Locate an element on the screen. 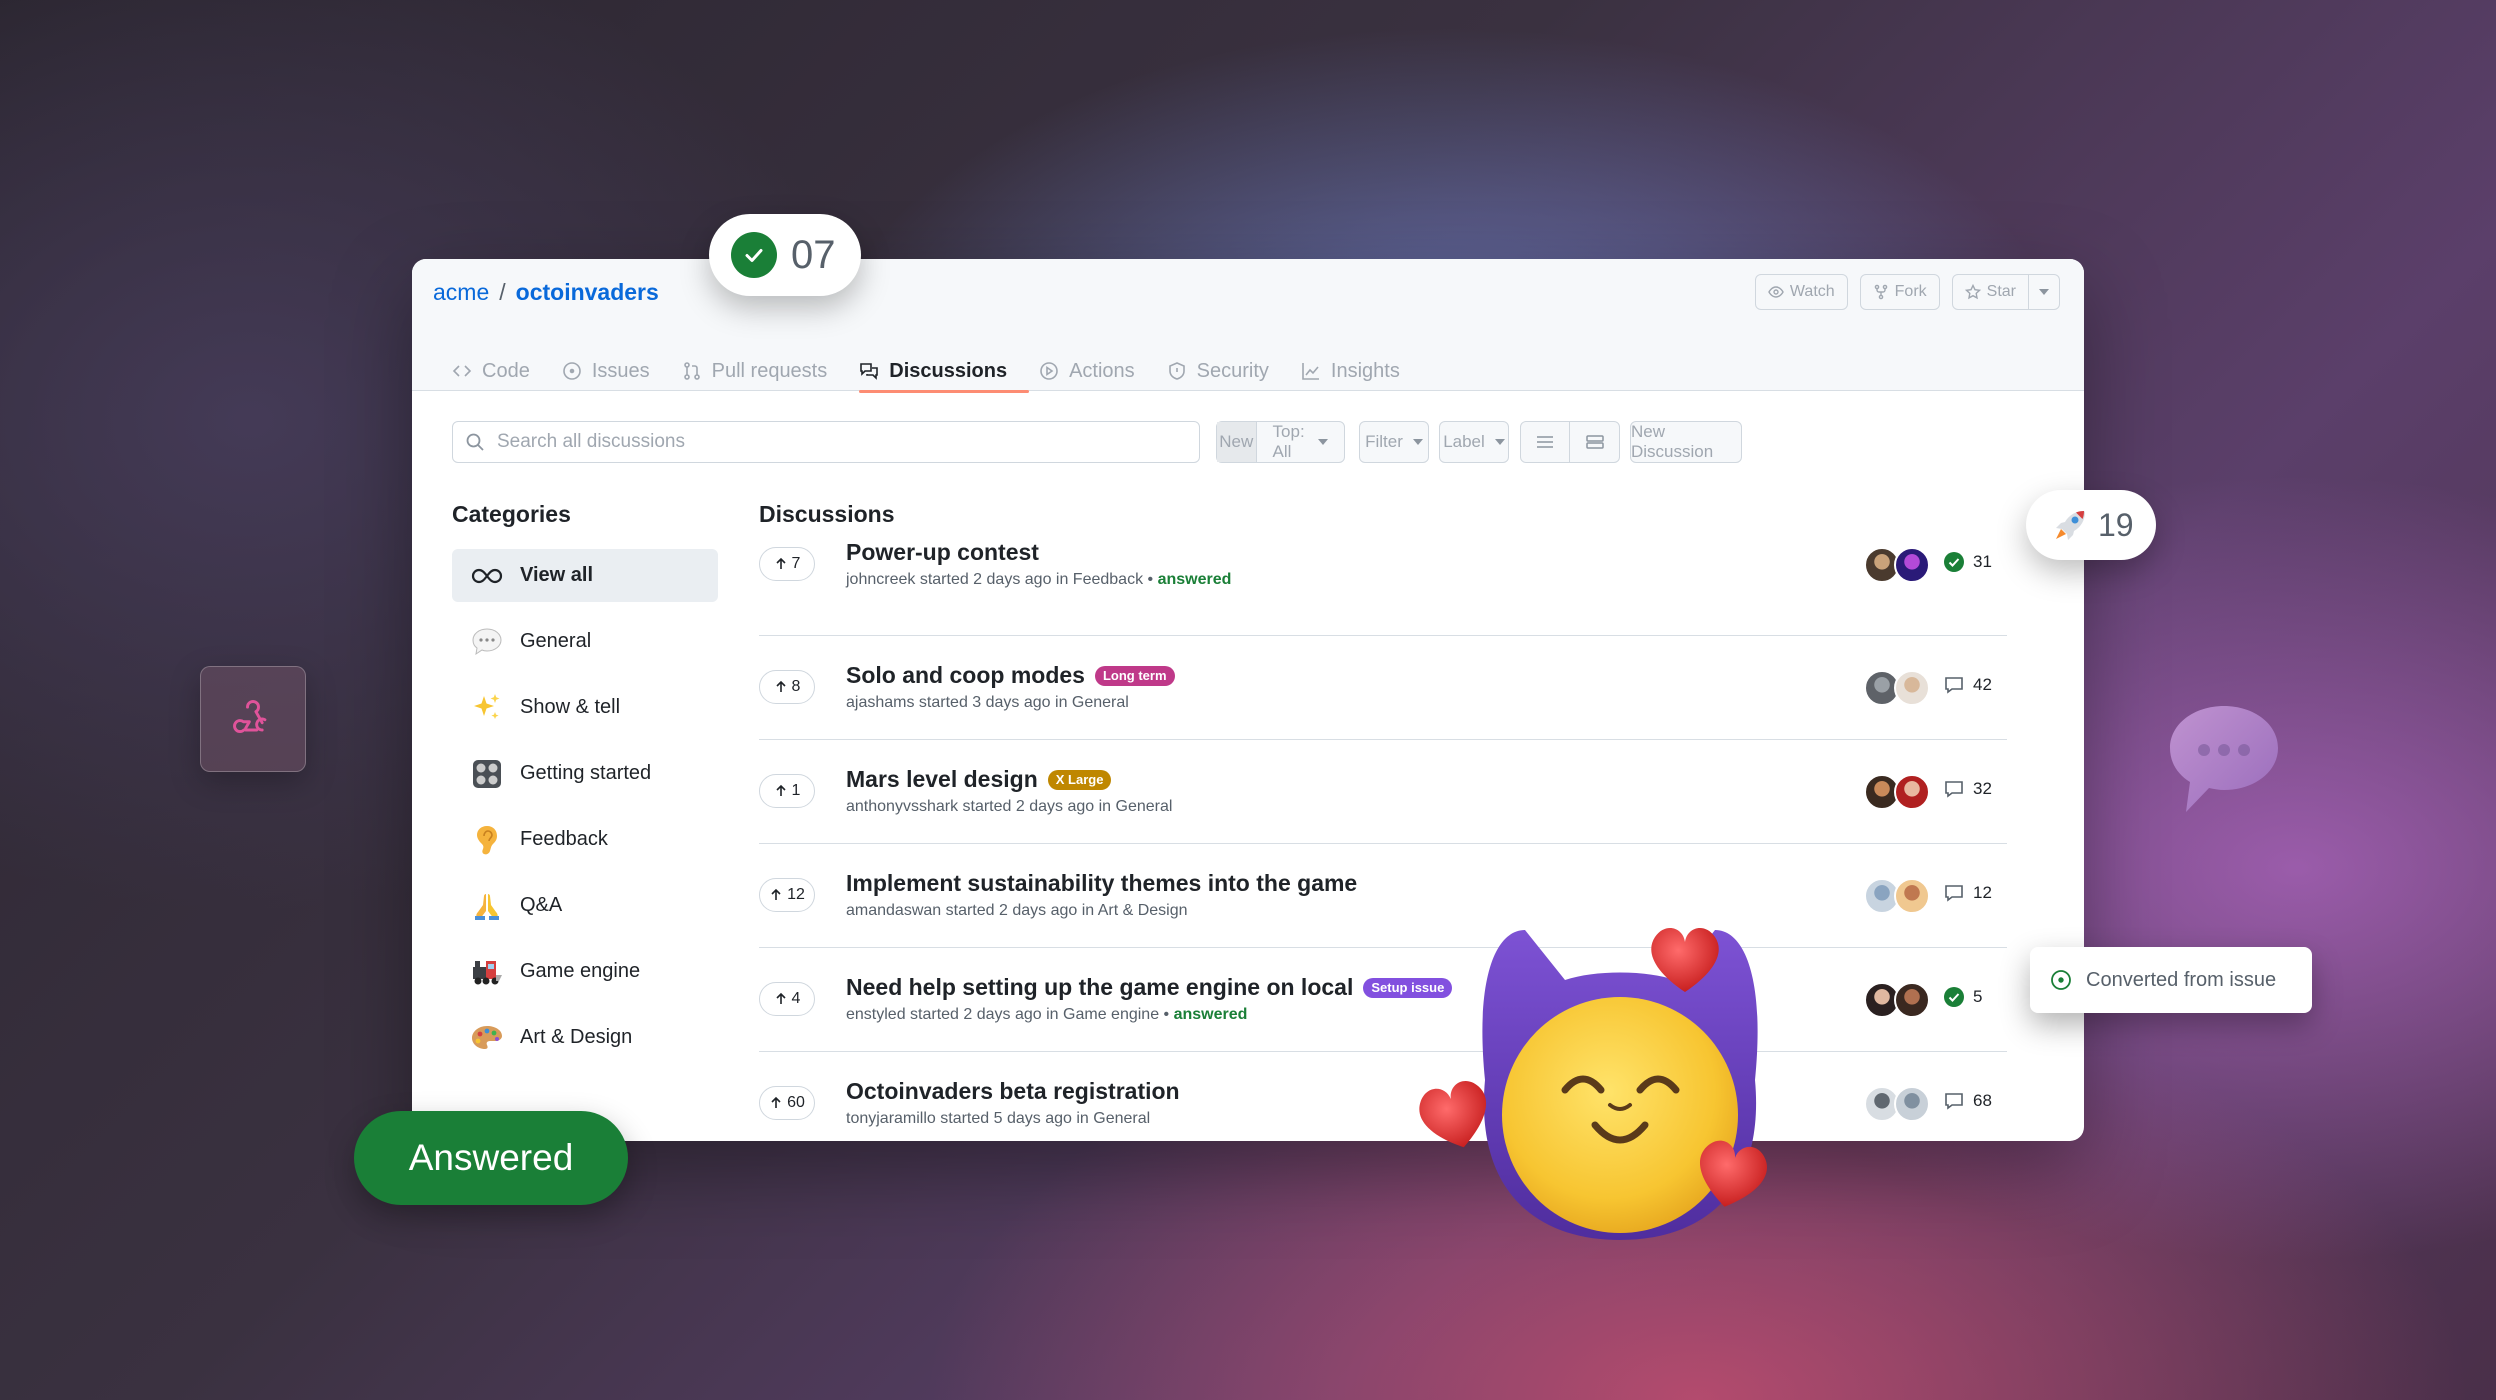 The image size is (2496, 1400). card-view-button is located at coordinates (1594, 442).